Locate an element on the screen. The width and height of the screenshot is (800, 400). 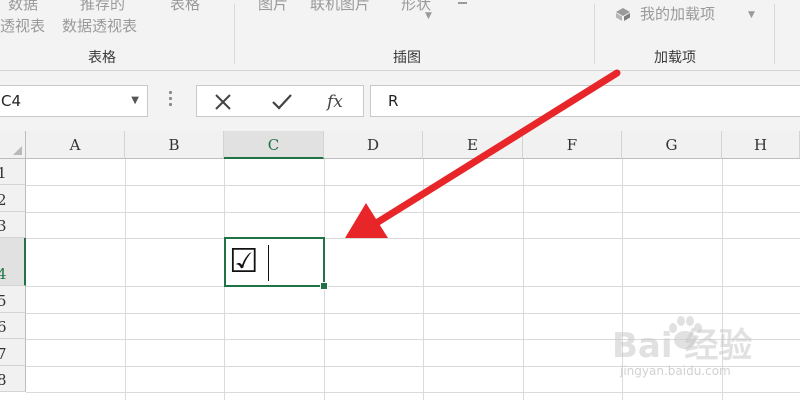
row-header-5: 5 is located at coordinates (13, 299).